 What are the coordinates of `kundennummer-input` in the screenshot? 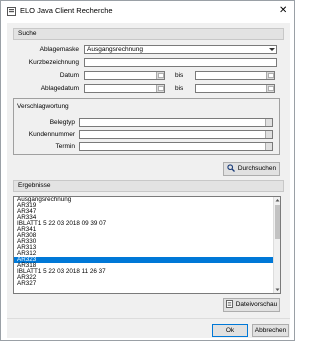 It's located at (176, 134).